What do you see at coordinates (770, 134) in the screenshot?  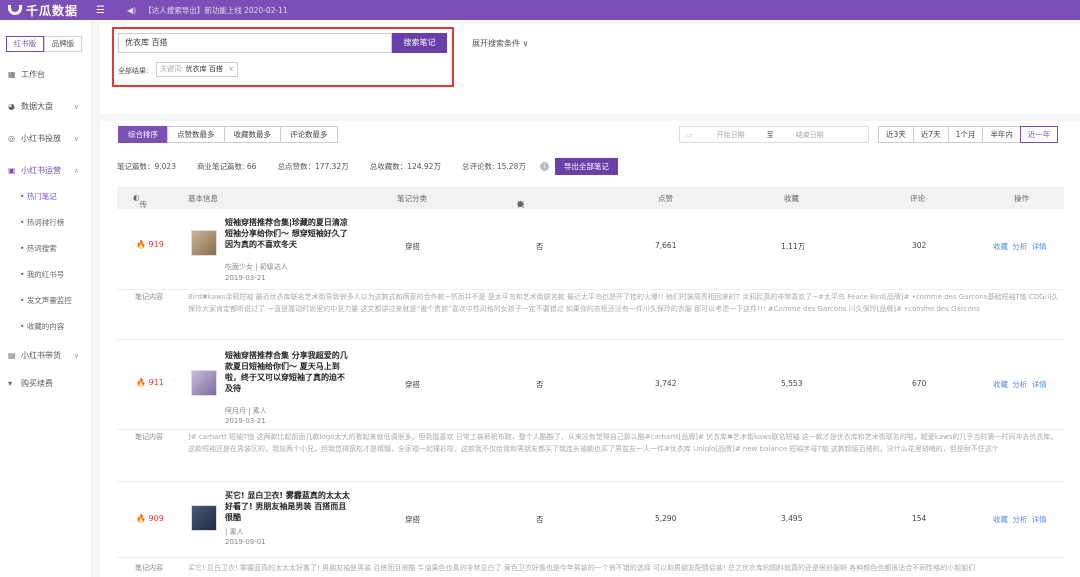 I see `date-separator: 至` at bounding box center [770, 134].